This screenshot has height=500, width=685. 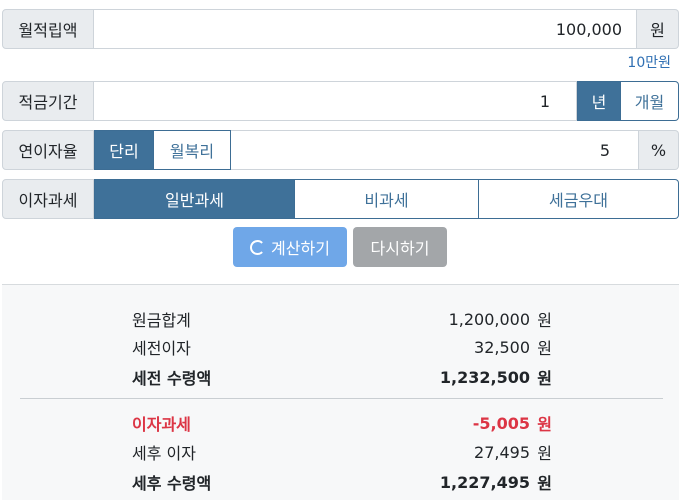 I want to click on interest-rate-input: 5, so click(x=435, y=150).